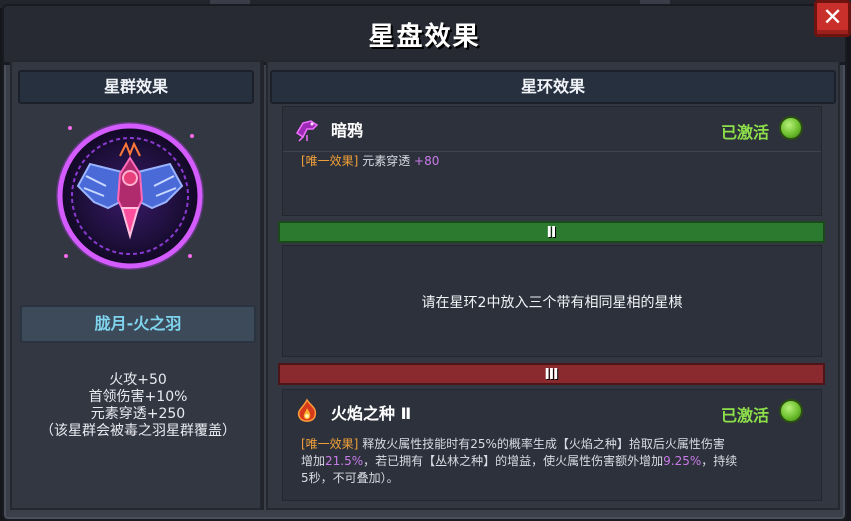  What do you see at coordinates (552, 129) in the screenshot?
I see `ring1-card-head: 暗鸦 已激活` at bounding box center [552, 129].